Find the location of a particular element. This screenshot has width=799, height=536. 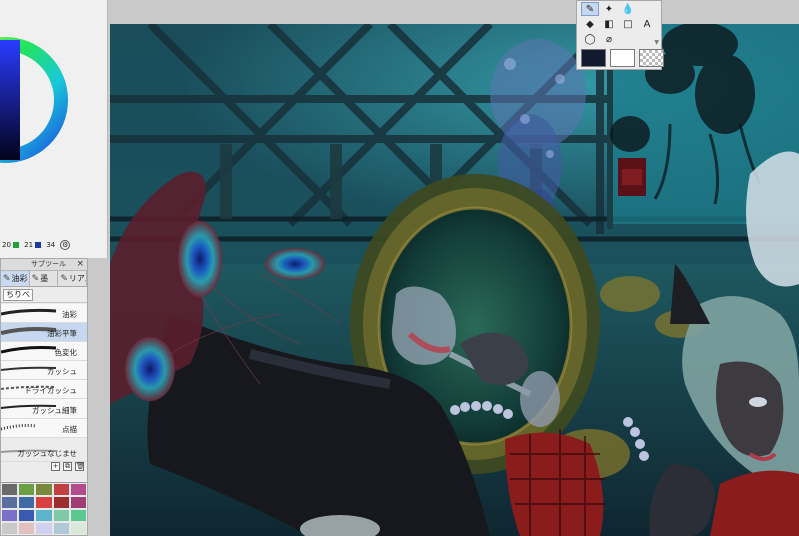

tab-oil: ✎ 油彩 is located at coordinates (15, 278).